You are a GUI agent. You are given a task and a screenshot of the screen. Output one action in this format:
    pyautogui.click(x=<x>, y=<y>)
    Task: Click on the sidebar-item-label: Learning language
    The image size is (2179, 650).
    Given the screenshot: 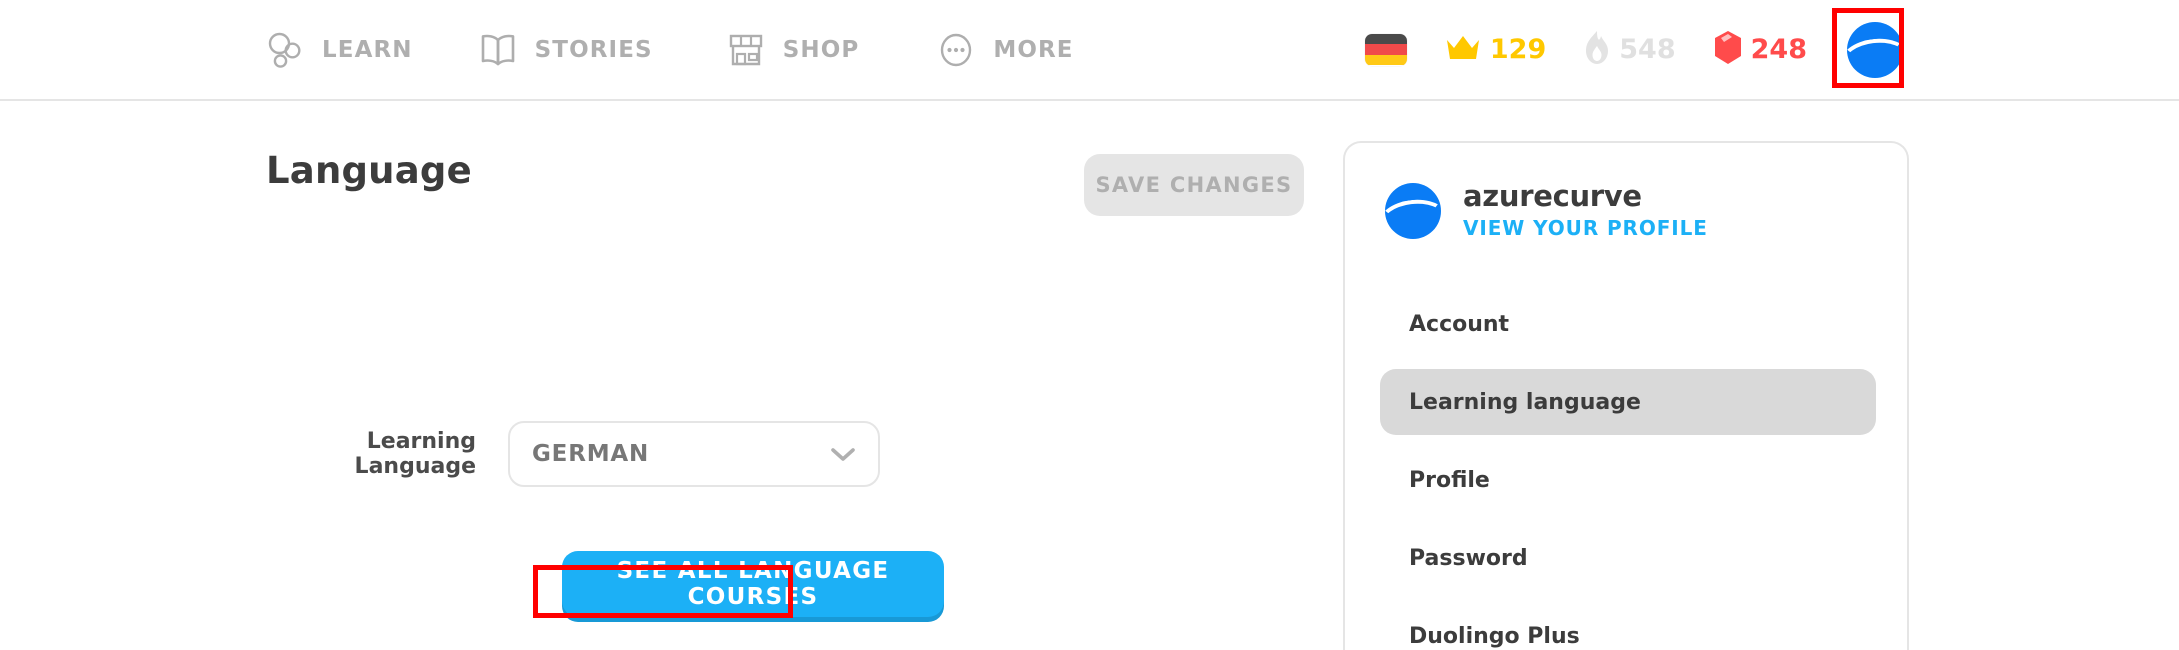 What is the action you would take?
    pyautogui.click(x=1525, y=402)
    